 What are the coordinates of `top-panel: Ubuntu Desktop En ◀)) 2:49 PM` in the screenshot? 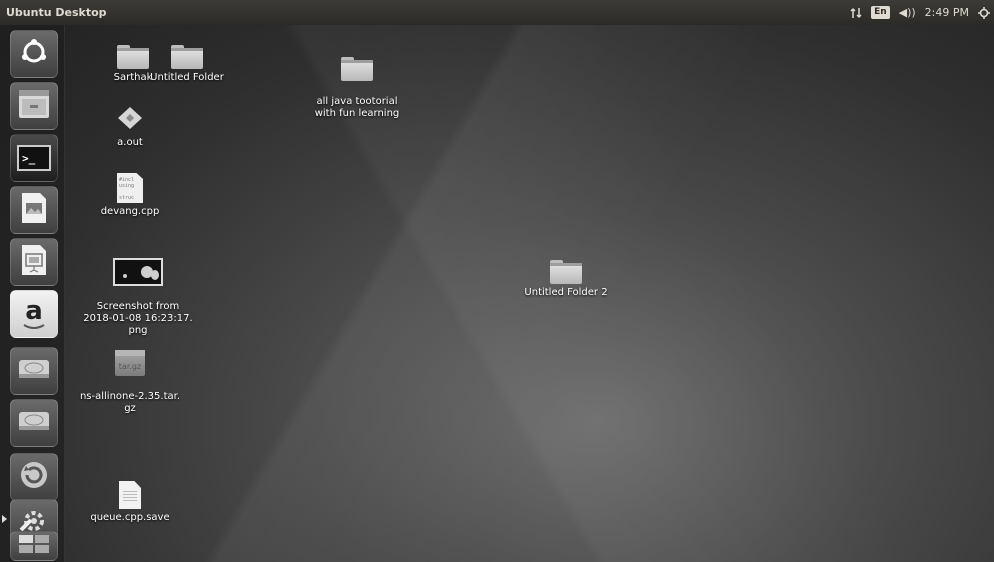 It's located at (497, 12).